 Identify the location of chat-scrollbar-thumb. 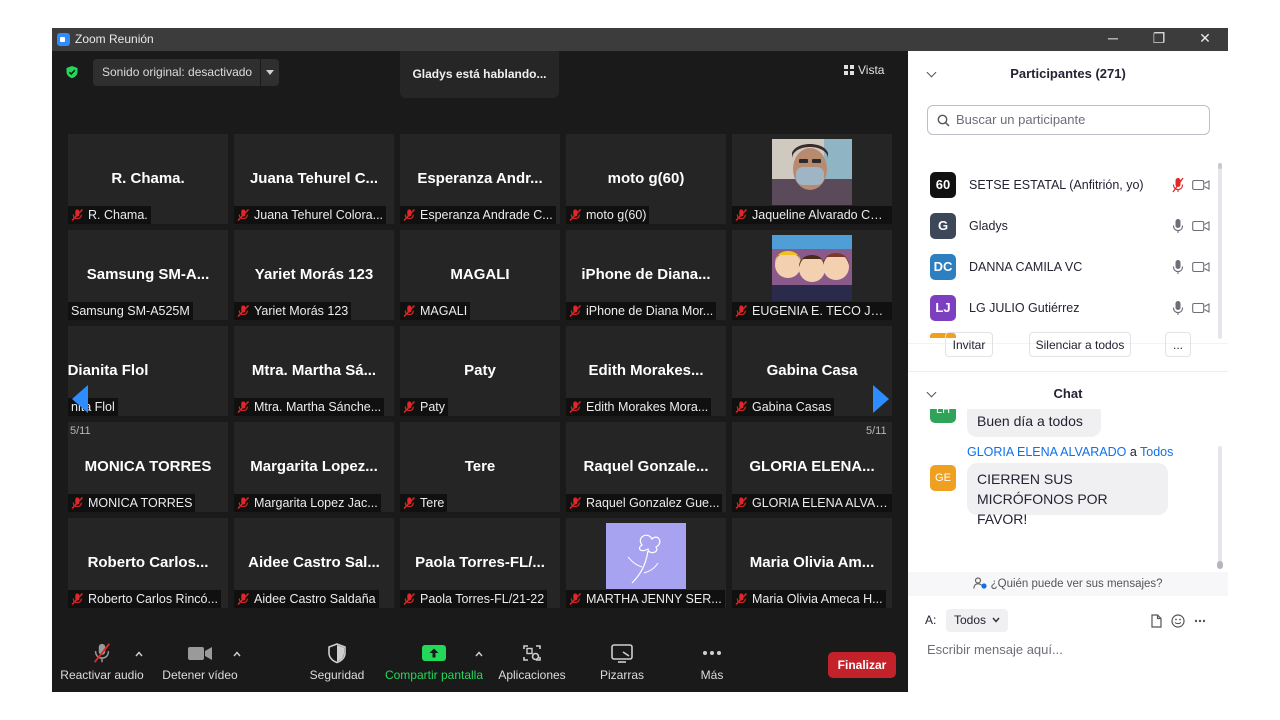
(1220, 565).